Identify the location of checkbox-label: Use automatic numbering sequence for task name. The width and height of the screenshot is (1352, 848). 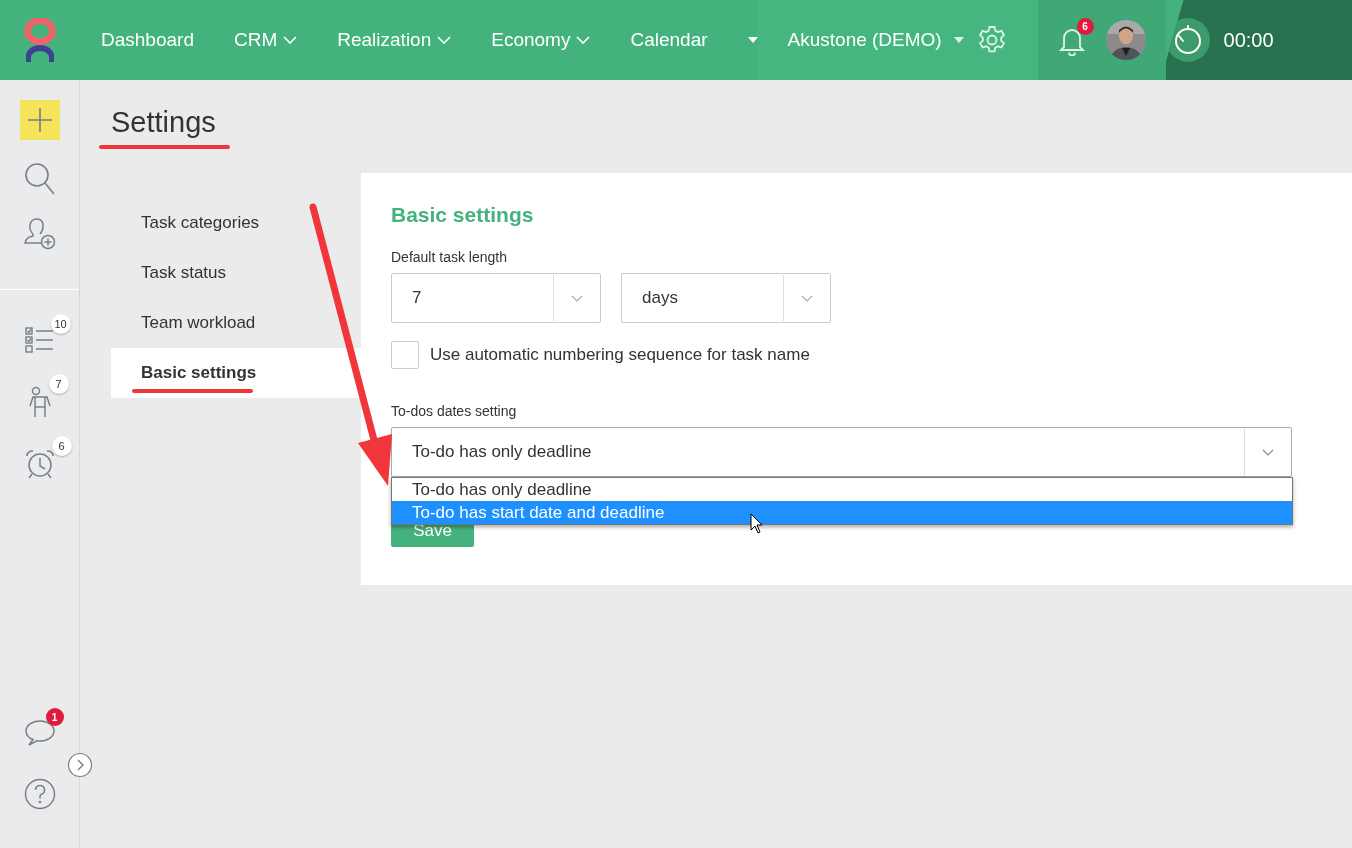
(620, 355).